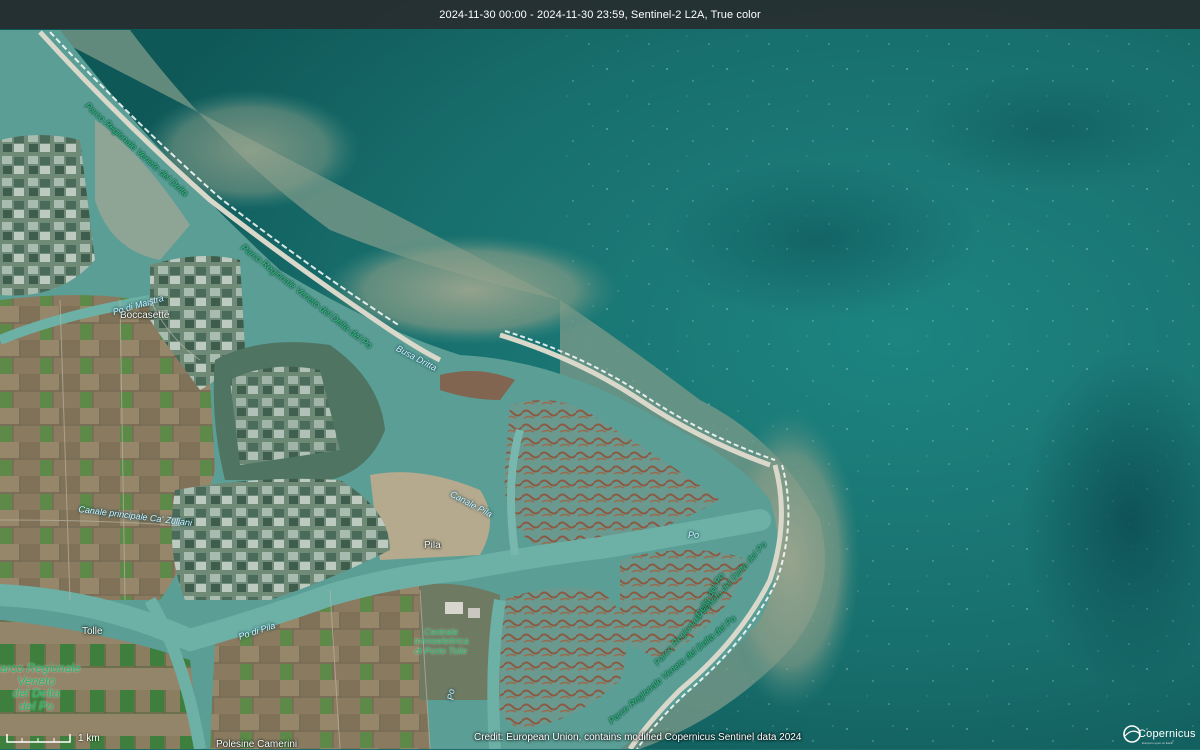  What do you see at coordinates (1167, 734) in the screenshot?
I see `copernicus-logo-text: Copernicus` at bounding box center [1167, 734].